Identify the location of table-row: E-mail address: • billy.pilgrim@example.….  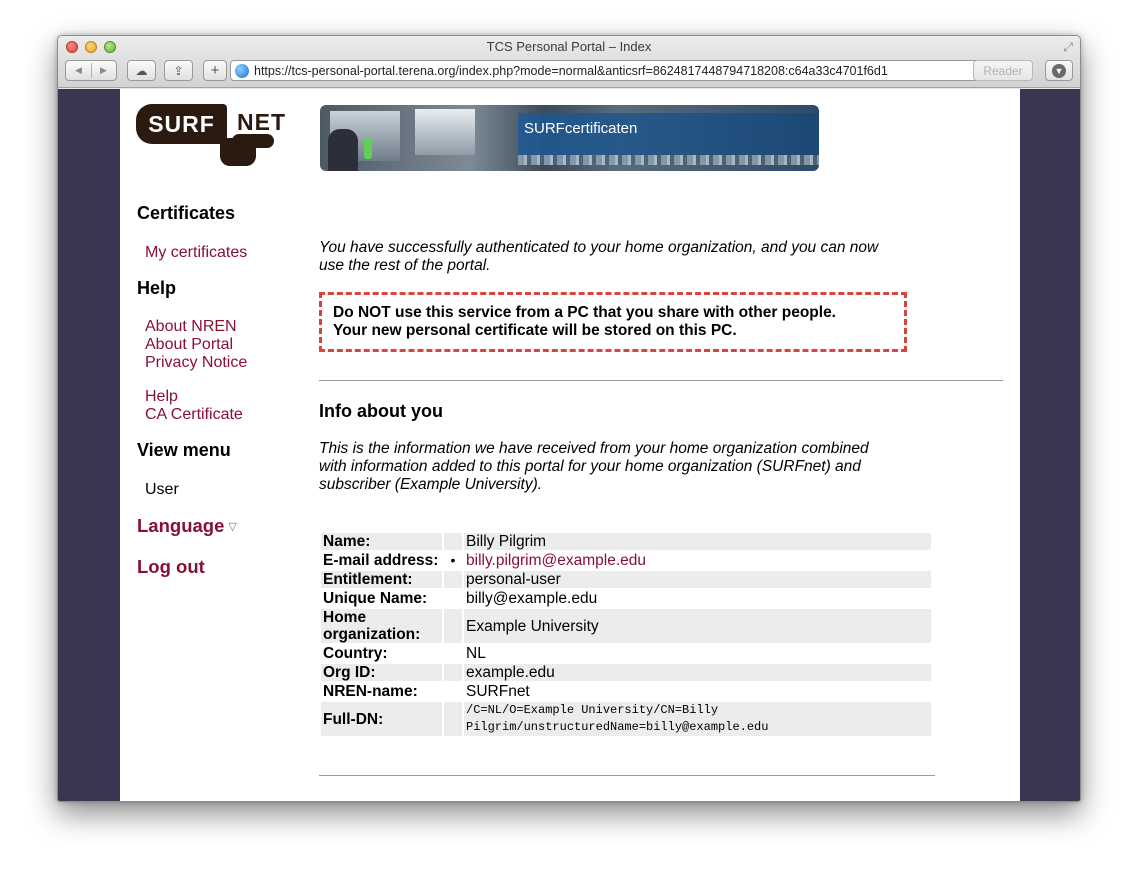
(626, 560).